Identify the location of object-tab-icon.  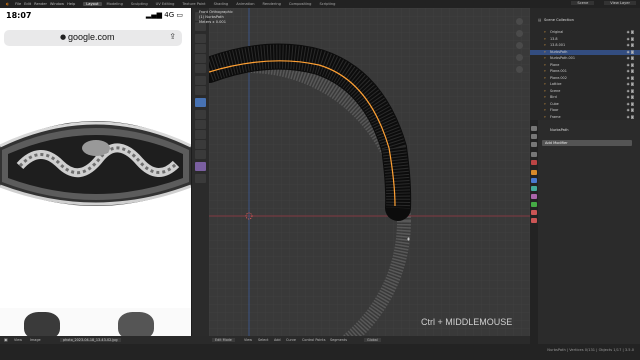
(534, 172).